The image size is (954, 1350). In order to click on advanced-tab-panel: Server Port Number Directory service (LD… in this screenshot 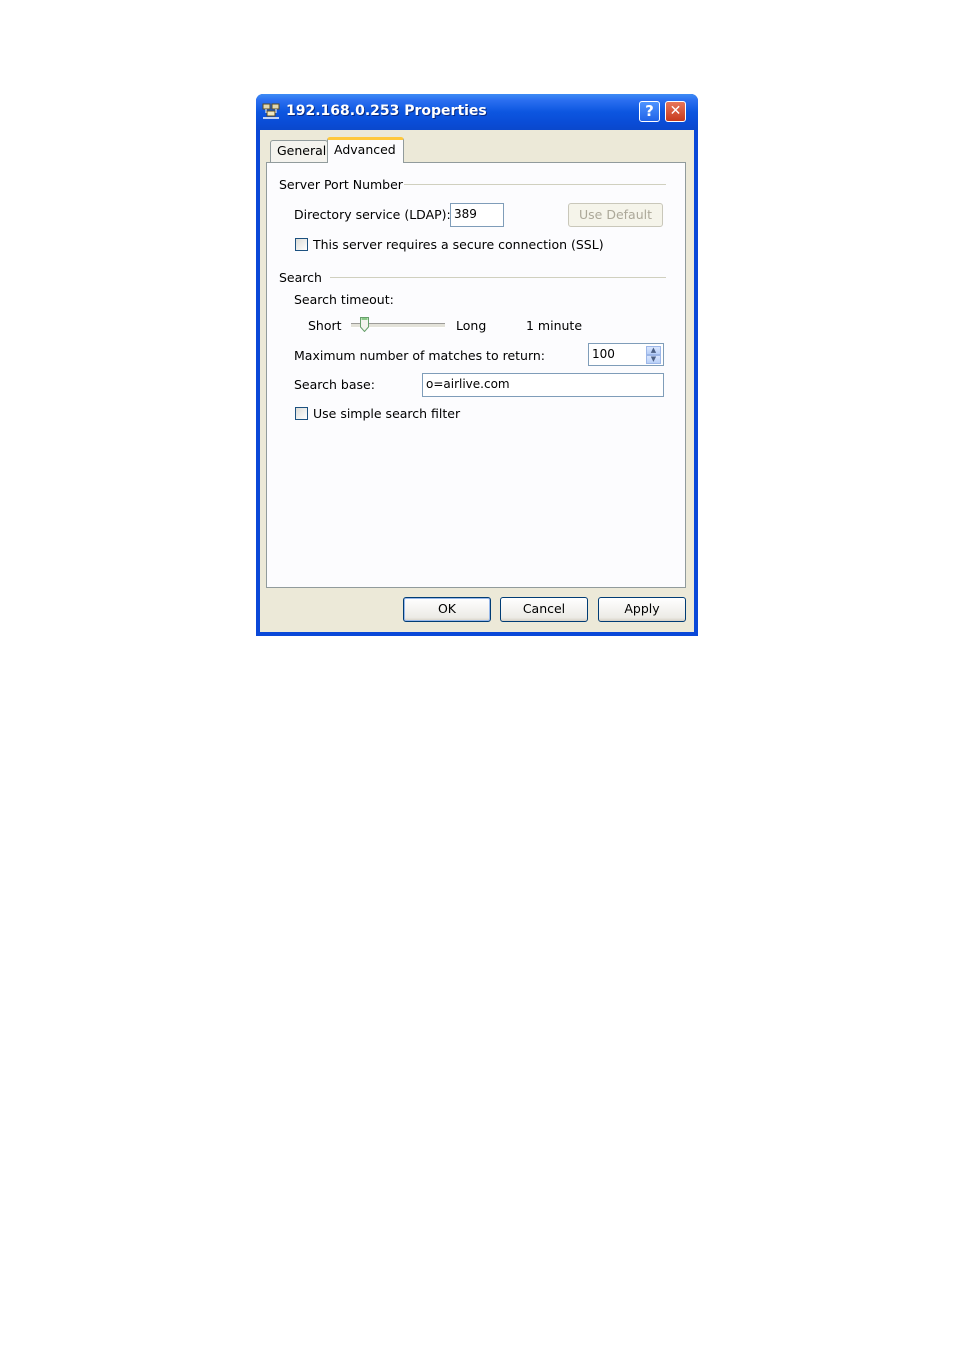, I will do `click(476, 375)`.